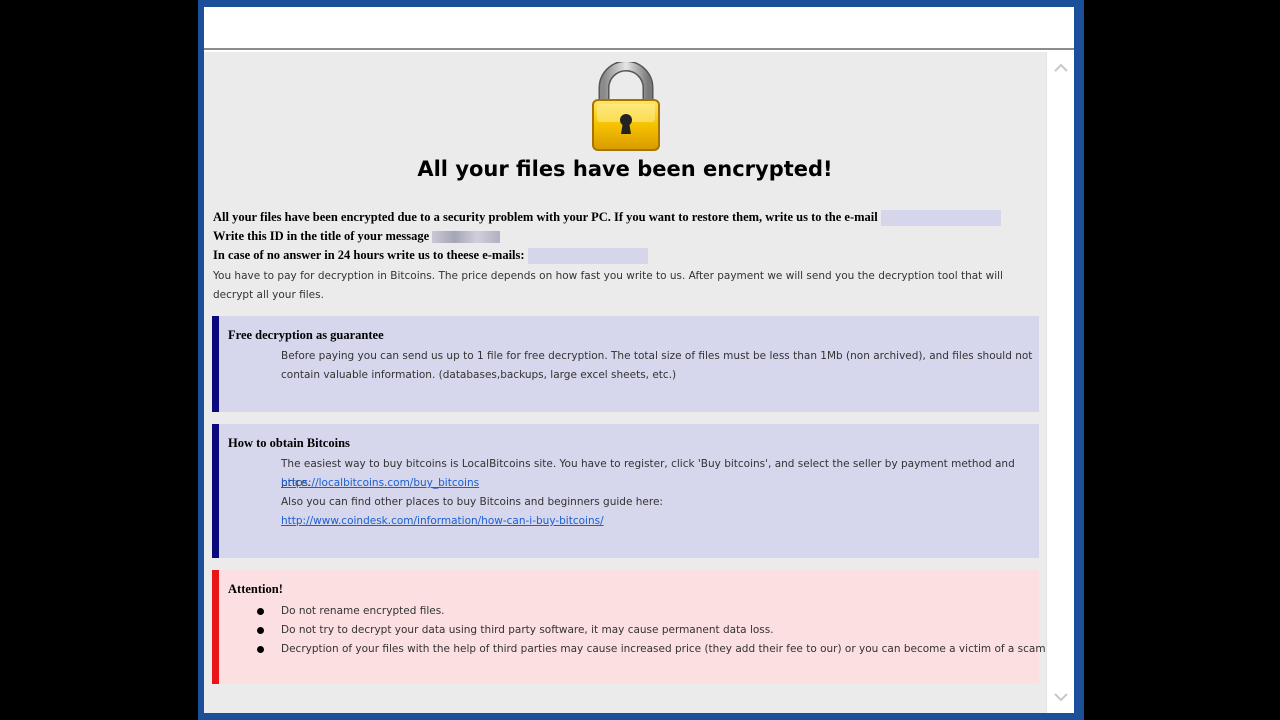  What do you see at coordinates (363, 611) in the screenshot?
I see `attention-item-text: Do not rename encrypted files.` at bounding box center [363, 611].